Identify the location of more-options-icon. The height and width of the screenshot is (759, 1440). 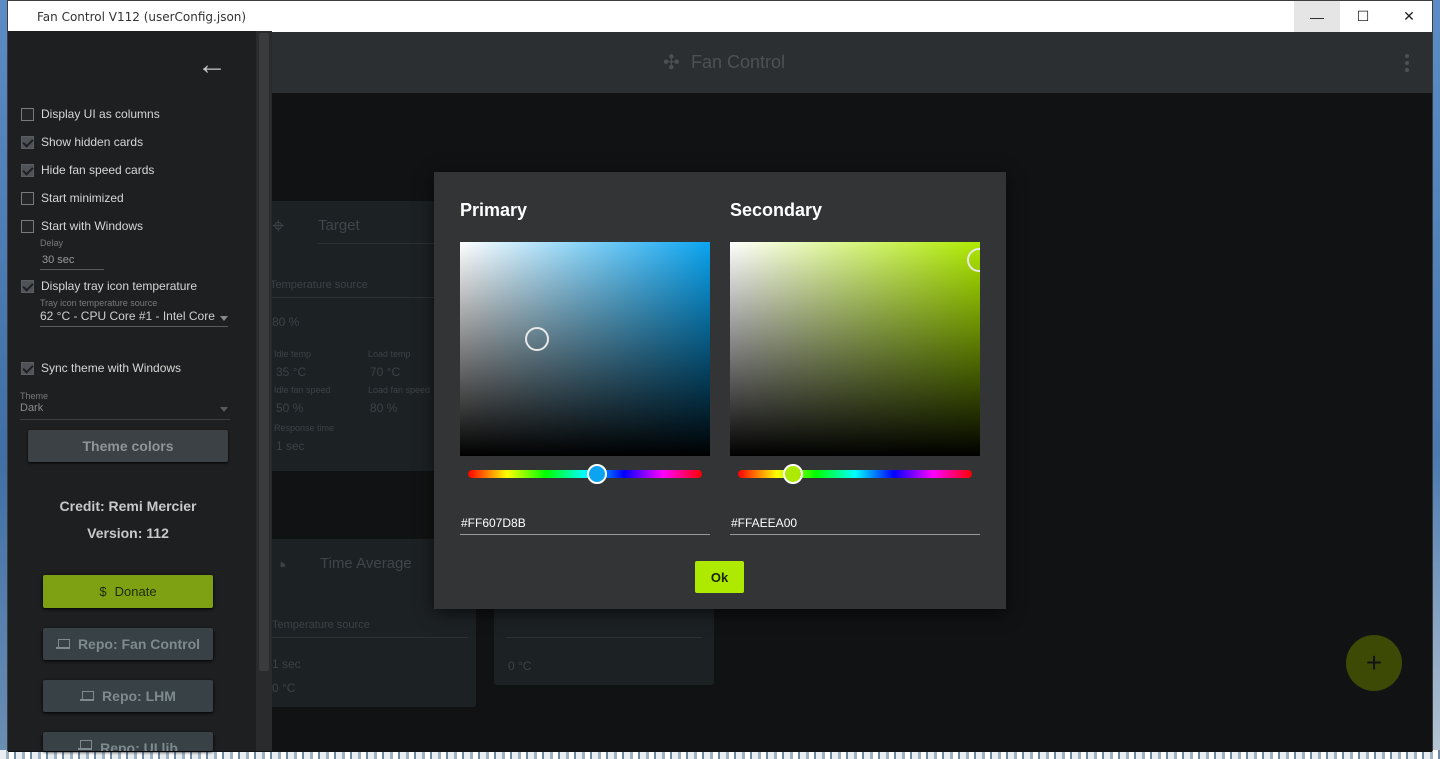
(1407, 63).